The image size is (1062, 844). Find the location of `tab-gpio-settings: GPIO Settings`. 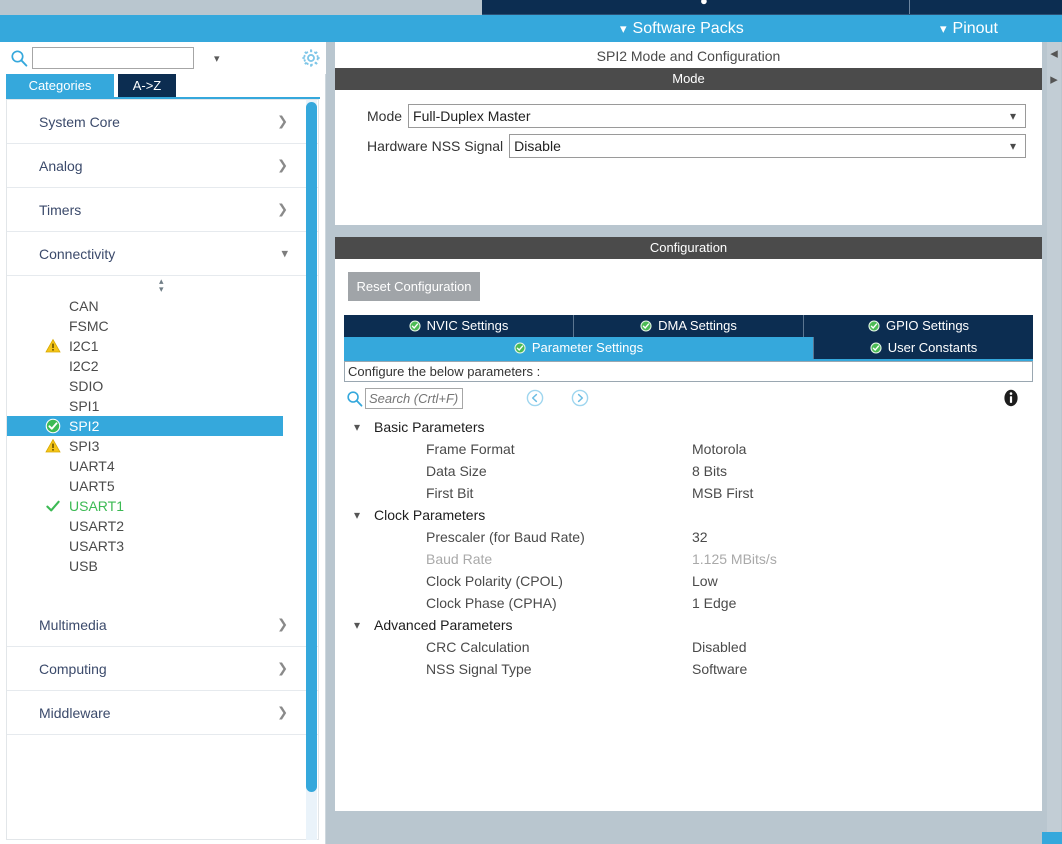

tab-gpio-settings: GPIO Settings is located at coordinates (918, 326).